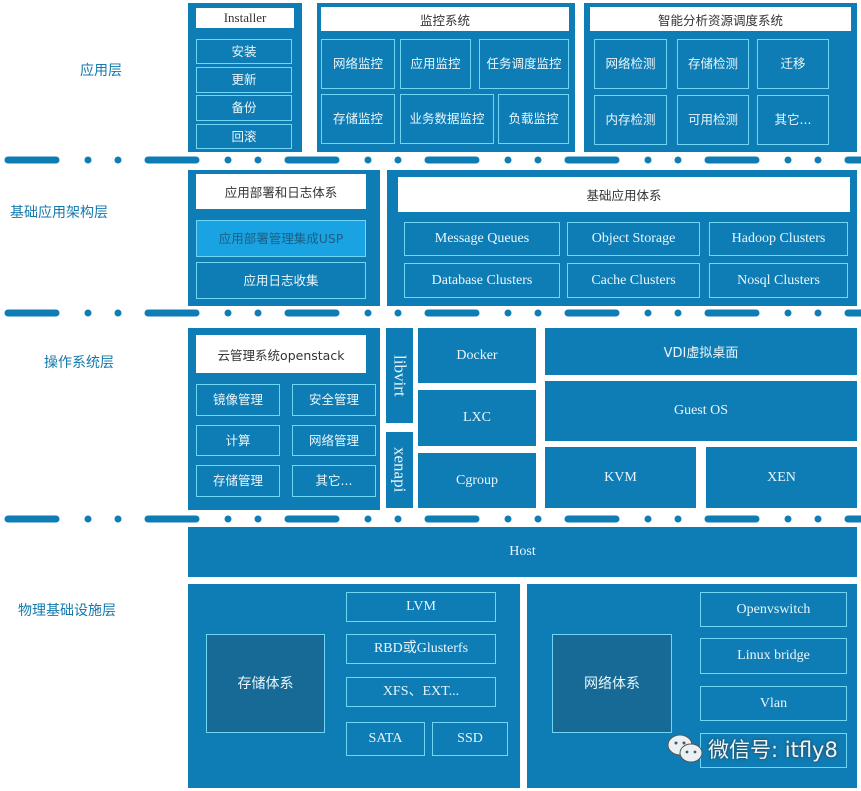 Image resolution: width=861 pixels, height=791 pixels. Describe the element at coordinates (244, 136) in the screenshot. I see `installer-item: 回滚` at that location.